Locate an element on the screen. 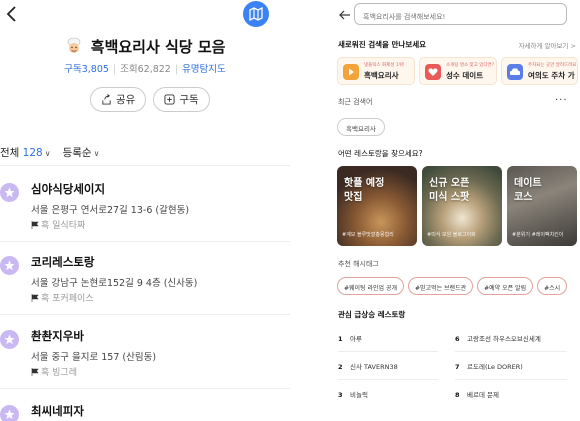 This screenshot has height=421, width=580. hashtag-heading: 추천 해시태그 is located at coordinates (358, 264).